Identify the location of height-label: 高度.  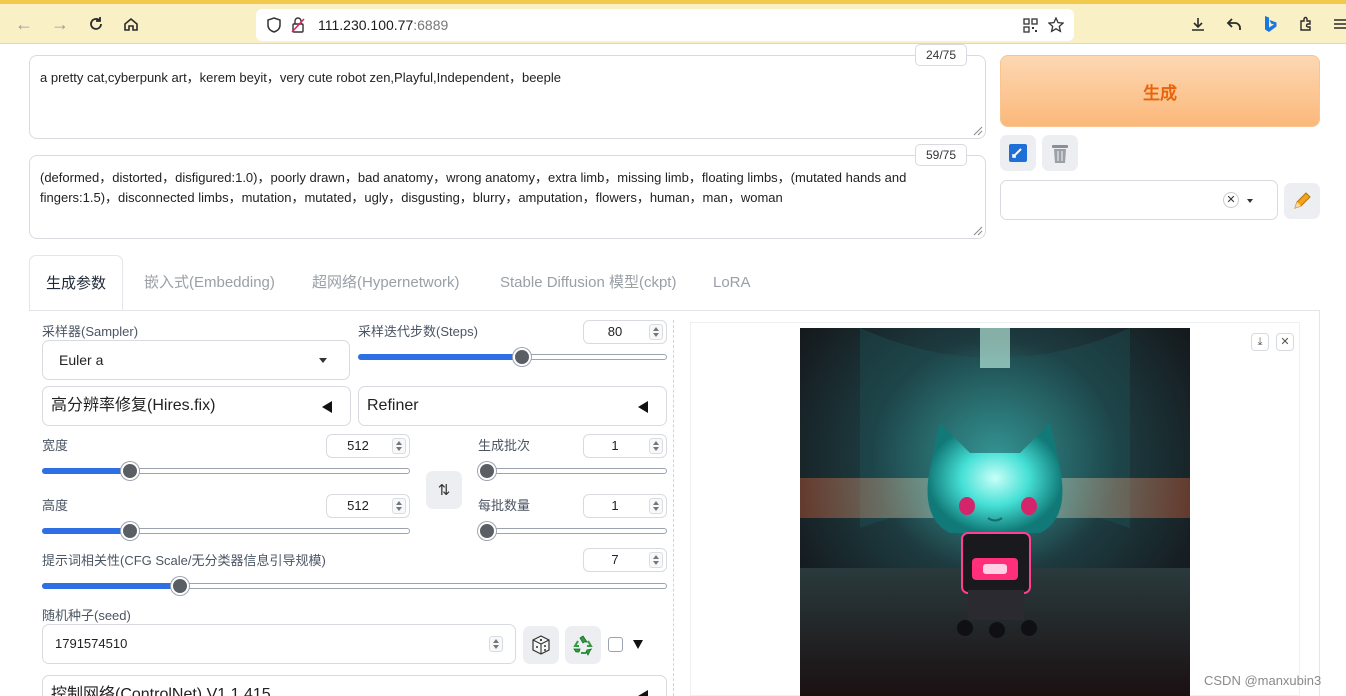
(55, 505).